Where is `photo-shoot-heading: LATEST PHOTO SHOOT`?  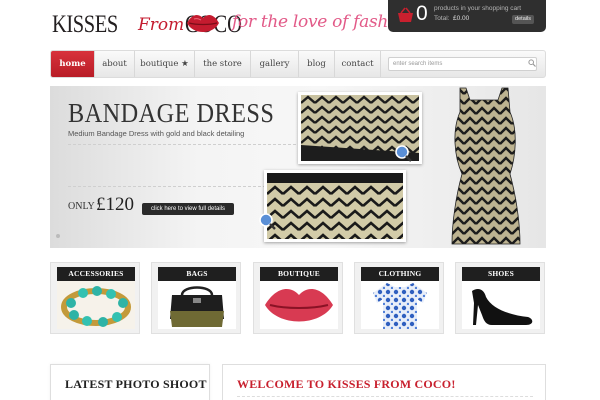
photo-shoot-heading: LATEST PHOTO SHOOT is located at coordinates (136, 384).